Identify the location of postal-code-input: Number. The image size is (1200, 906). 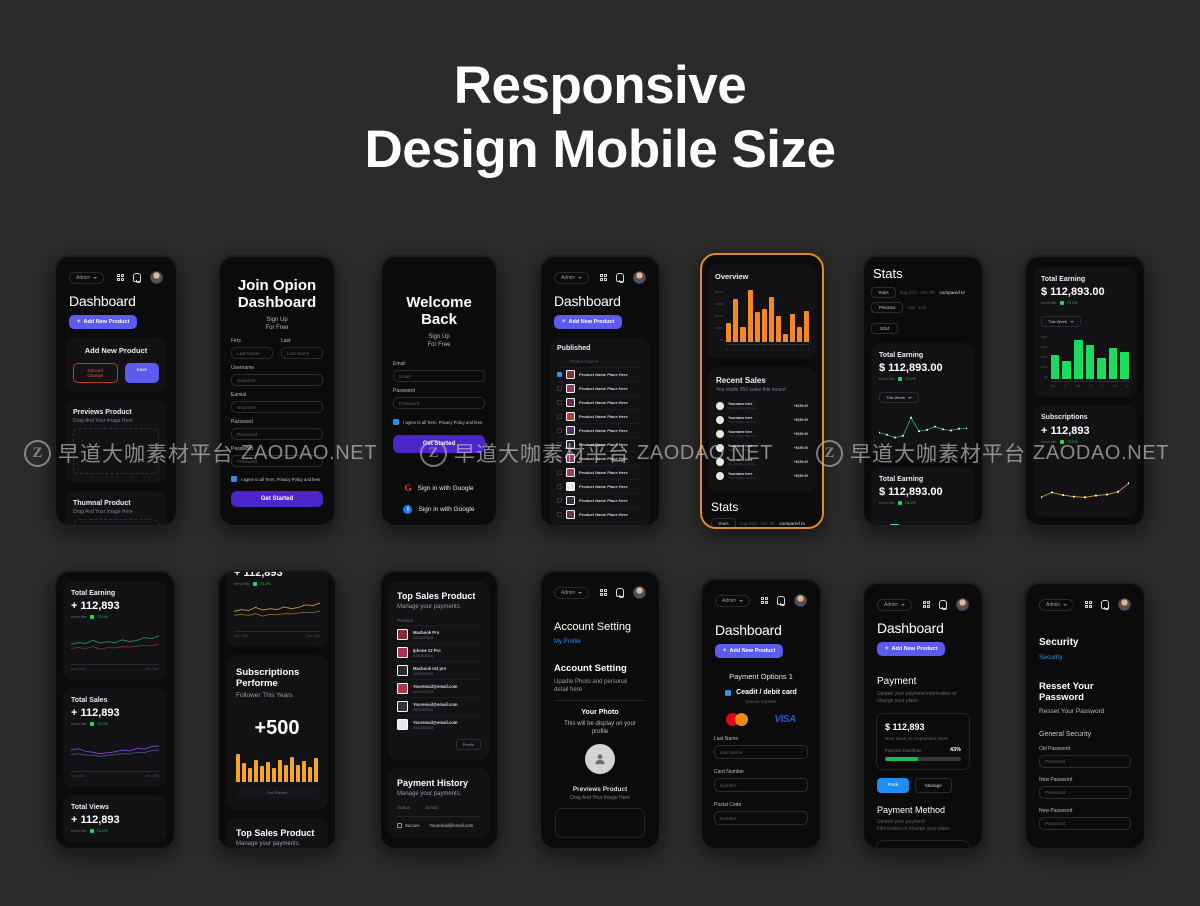
(761, 818).